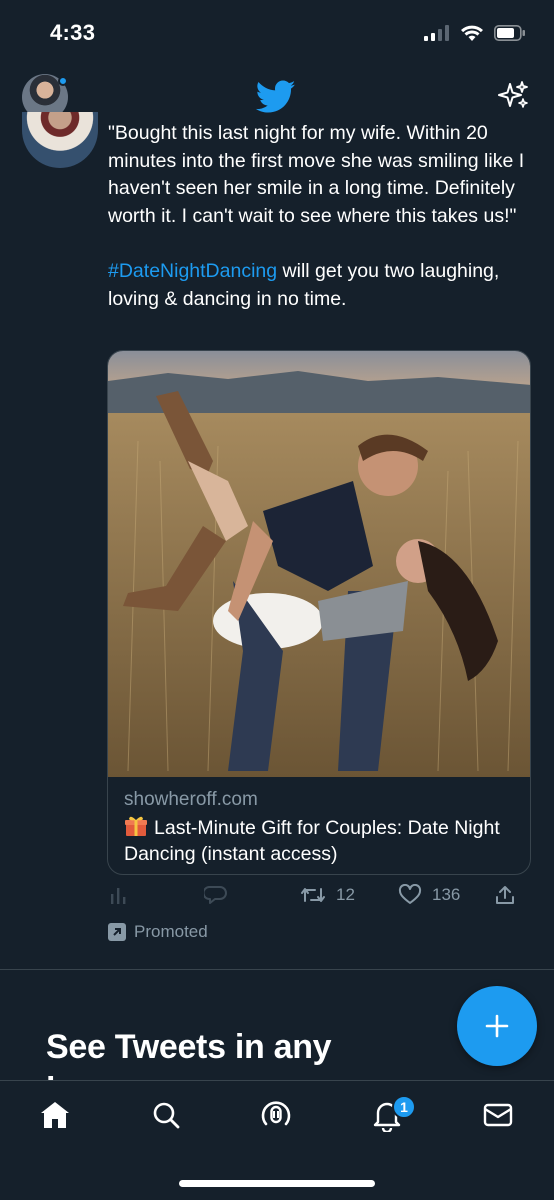 This screenshot has width=554, height=1200. I want to click on card-domain: showheroff.com, so click(191, 799).